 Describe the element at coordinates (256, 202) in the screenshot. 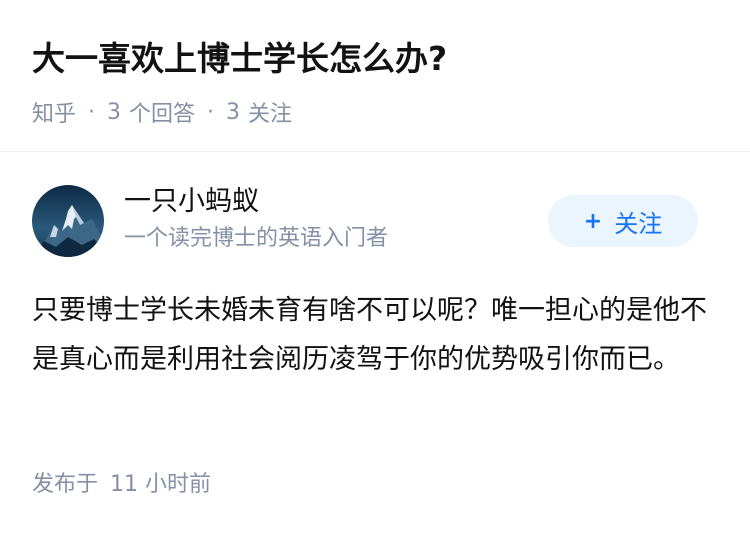

I see `author-name: 一只小蚂蚁` at that location.